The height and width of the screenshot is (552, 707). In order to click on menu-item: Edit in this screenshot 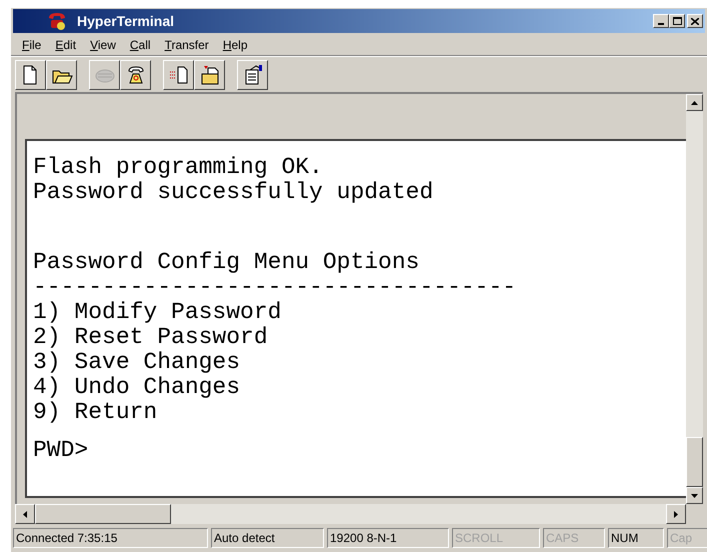, I will do `click(66, 45)`.